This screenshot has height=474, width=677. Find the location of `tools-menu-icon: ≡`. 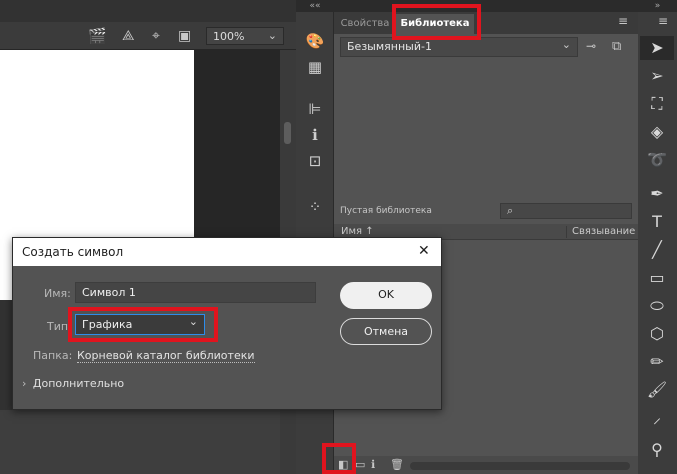

tools-menu-icon: ≡ is located at coordinates (663, 21).